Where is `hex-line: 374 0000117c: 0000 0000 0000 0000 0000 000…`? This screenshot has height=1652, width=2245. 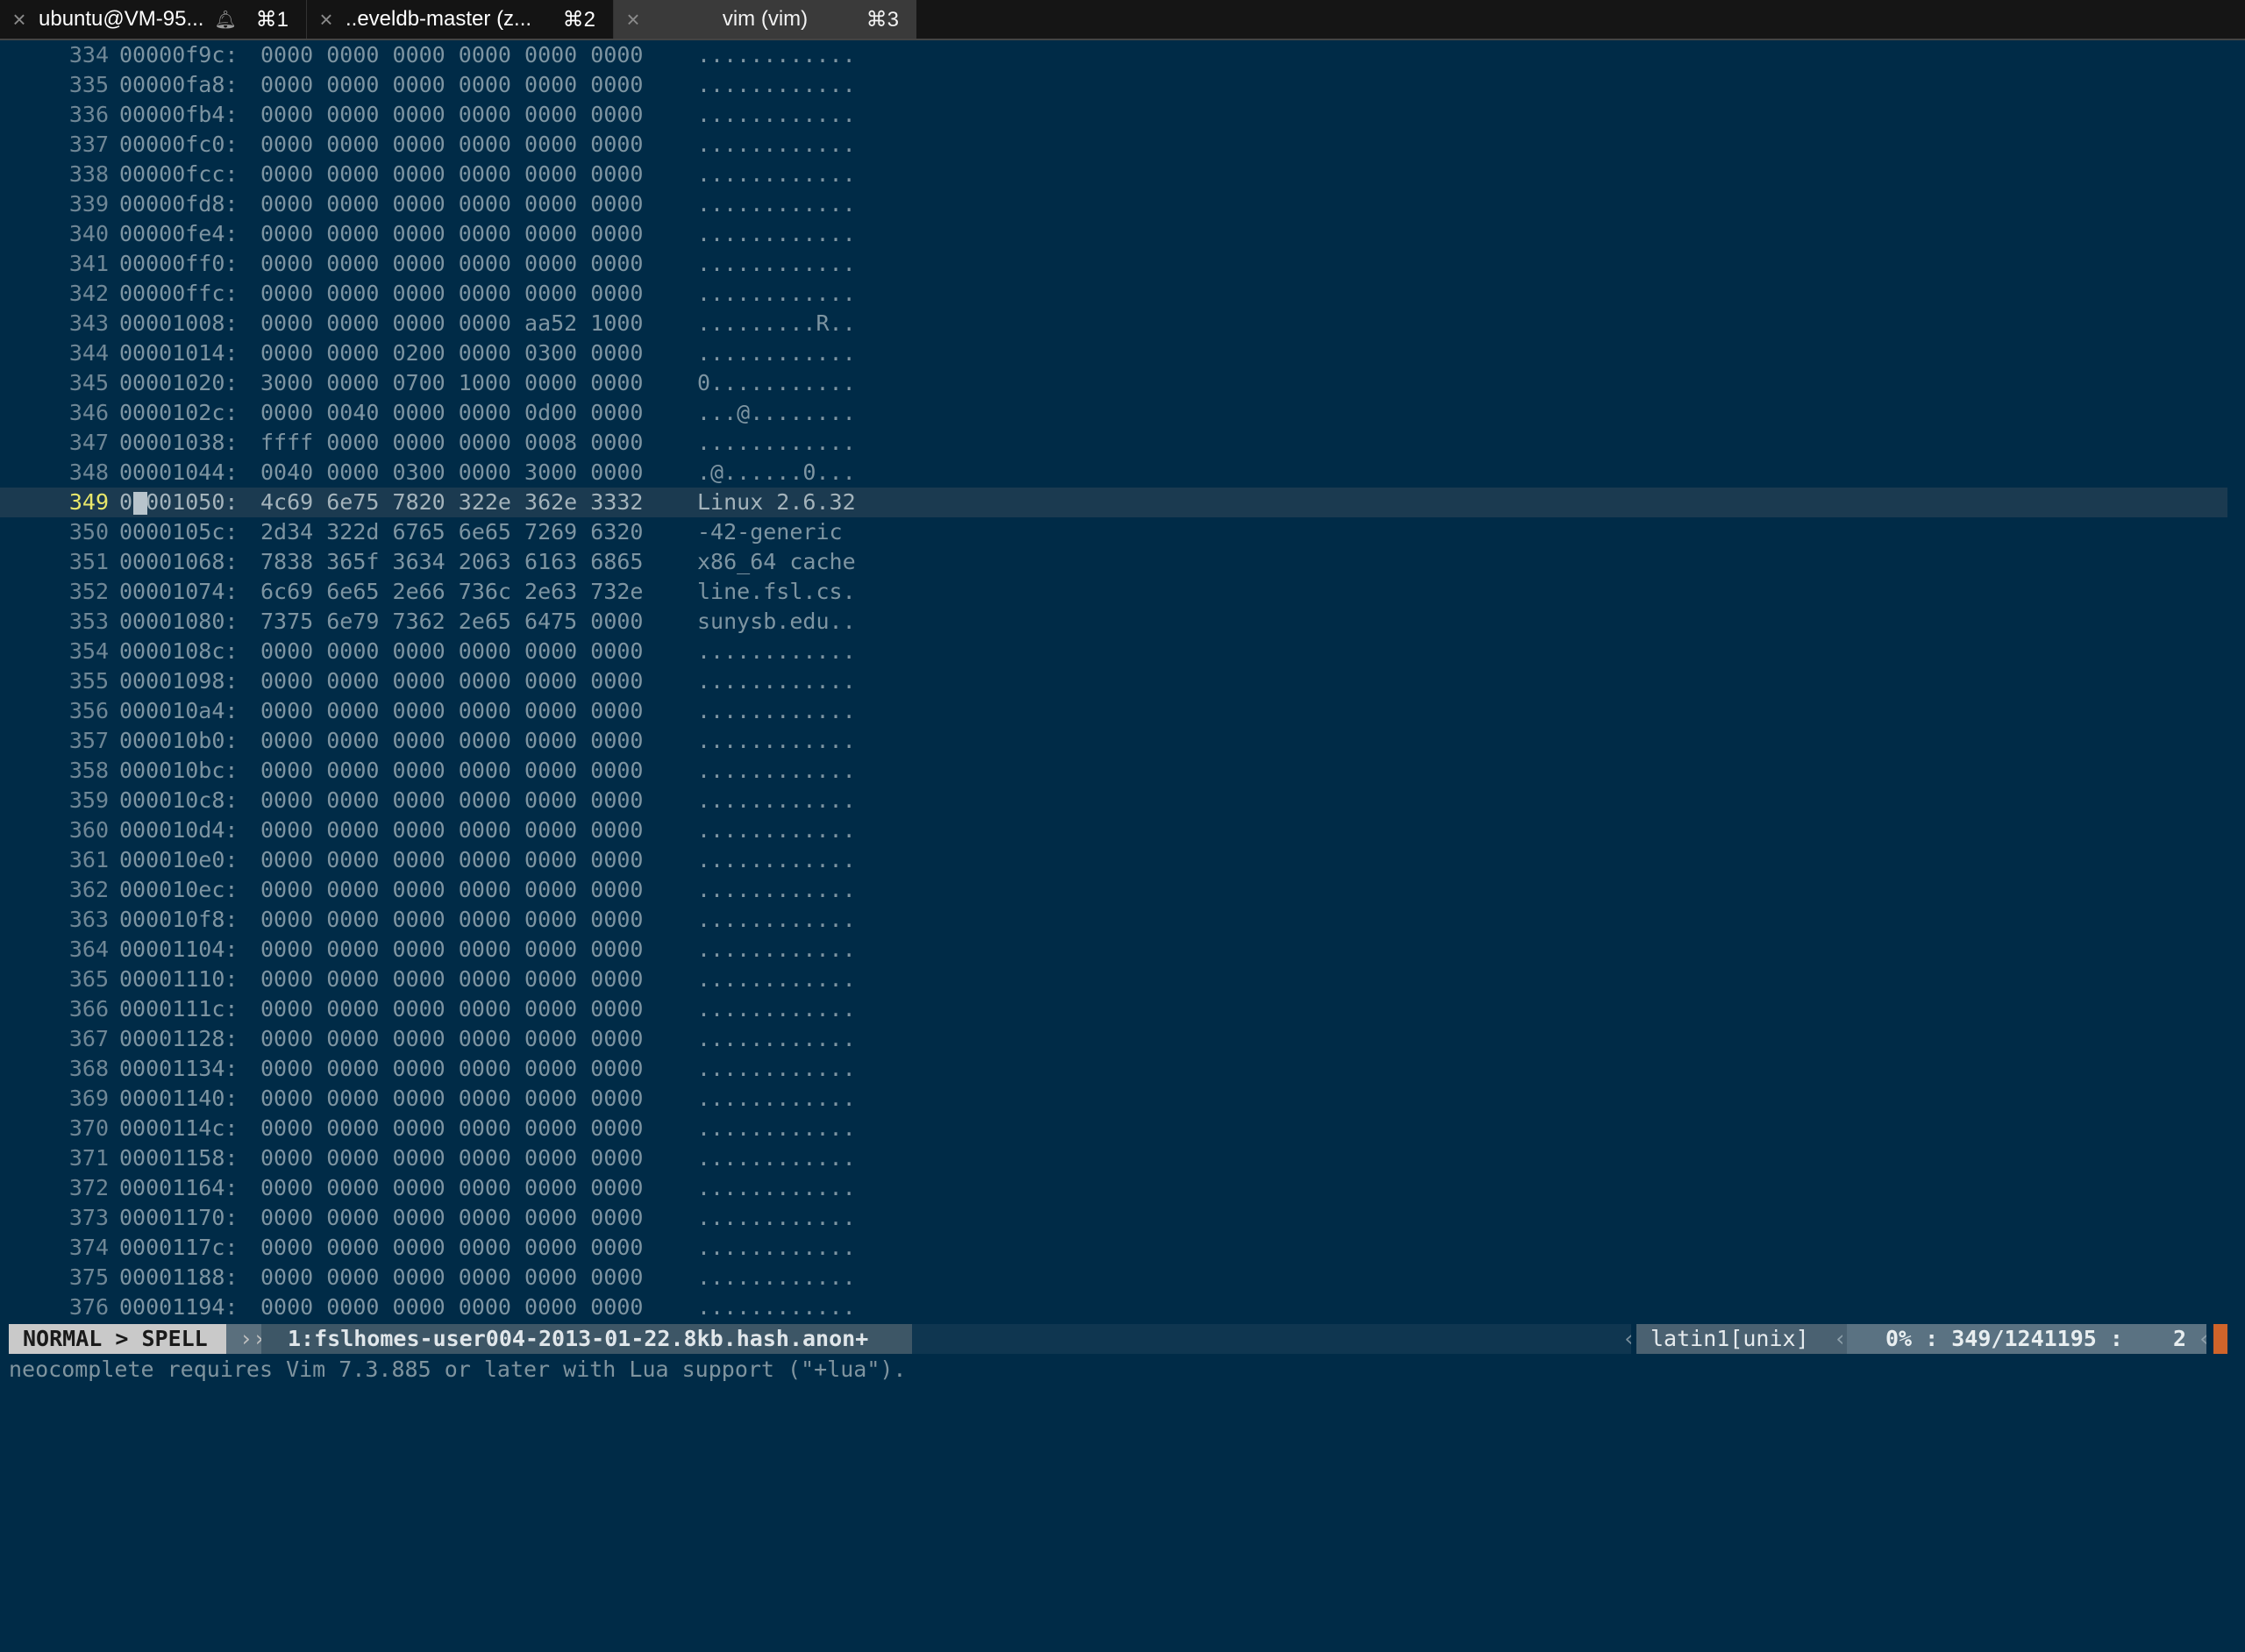 hex-line: 374 0000117c: 0000 0000 0000 0000 0000 000… is located at coordinates (1122, 1248).